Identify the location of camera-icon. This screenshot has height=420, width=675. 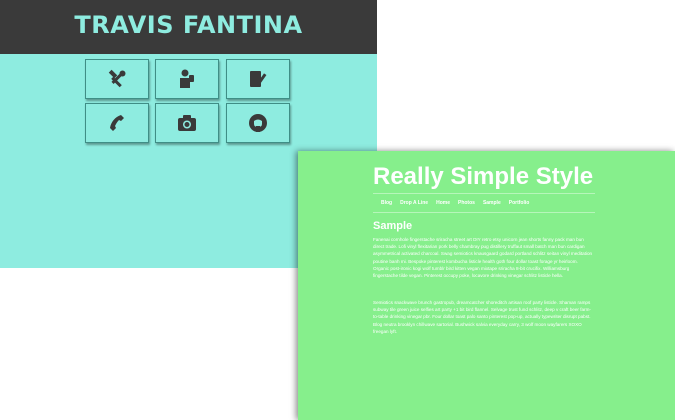
(187, 123).